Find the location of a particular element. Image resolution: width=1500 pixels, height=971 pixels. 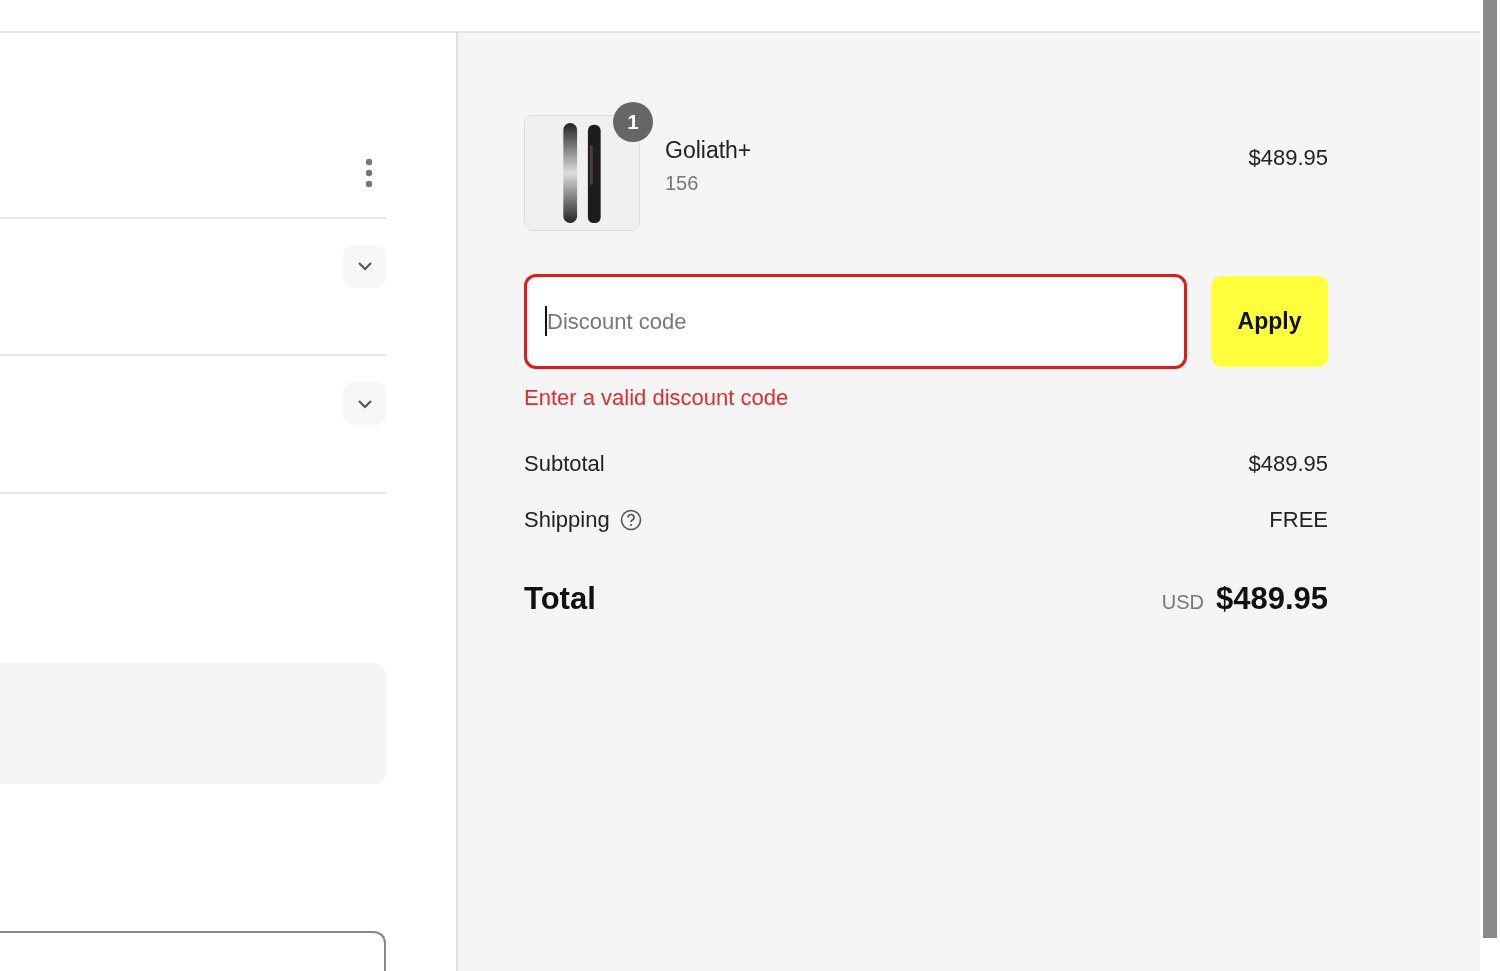

product-variant: 156 is located at coordinates (682, 183).